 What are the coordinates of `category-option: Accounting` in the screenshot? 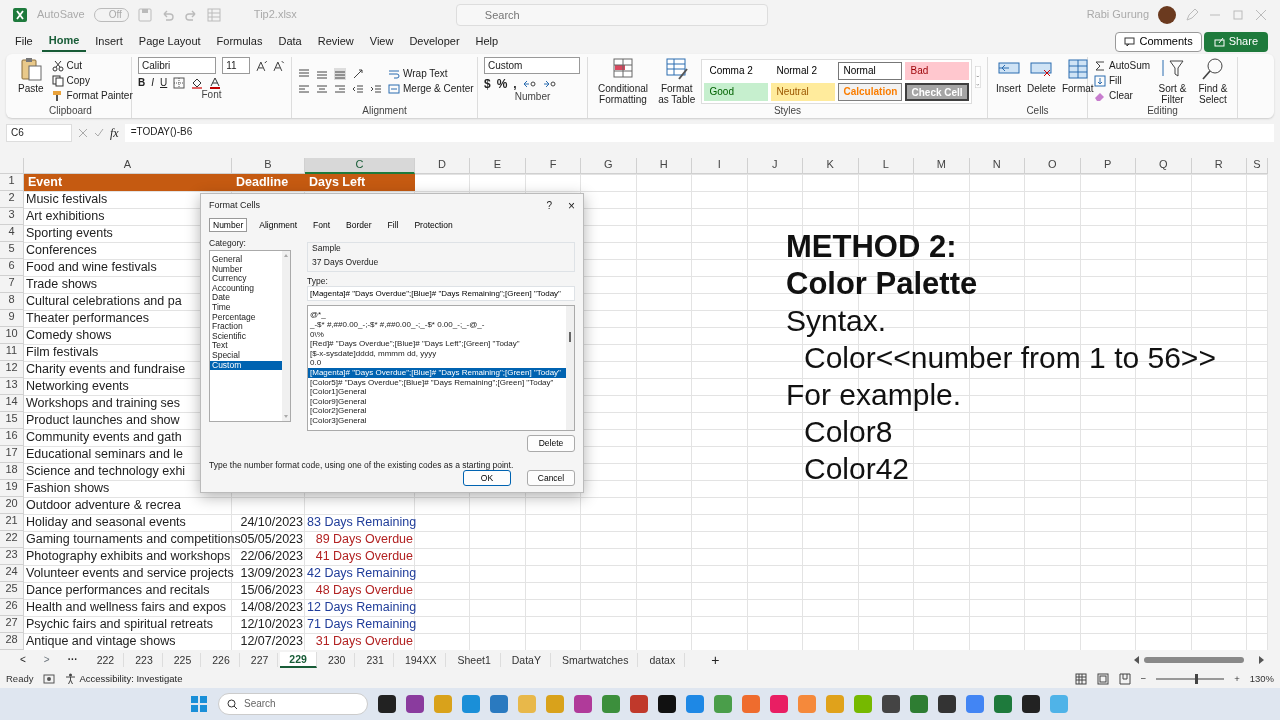 It's located at (246, 288).